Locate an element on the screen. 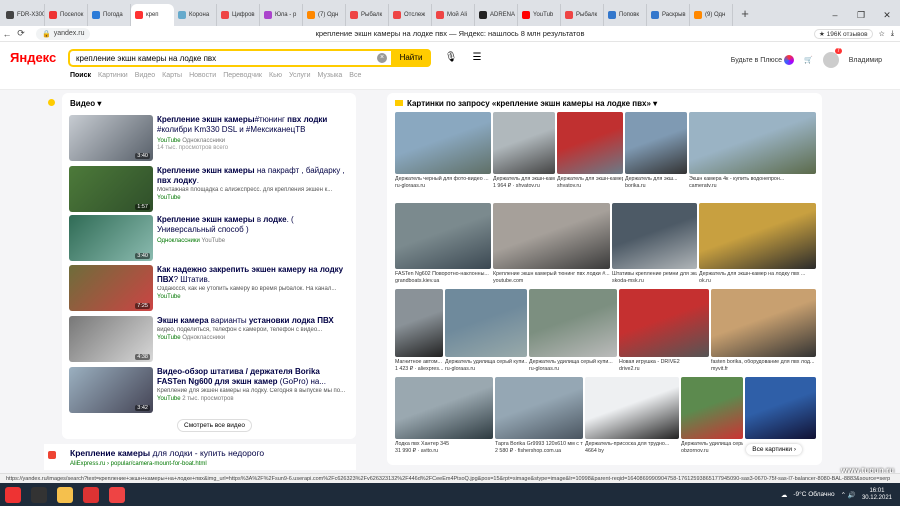 This screenshot has height=506, width=900. nav-tab: Переводчик is located at coordinates (242, 75).